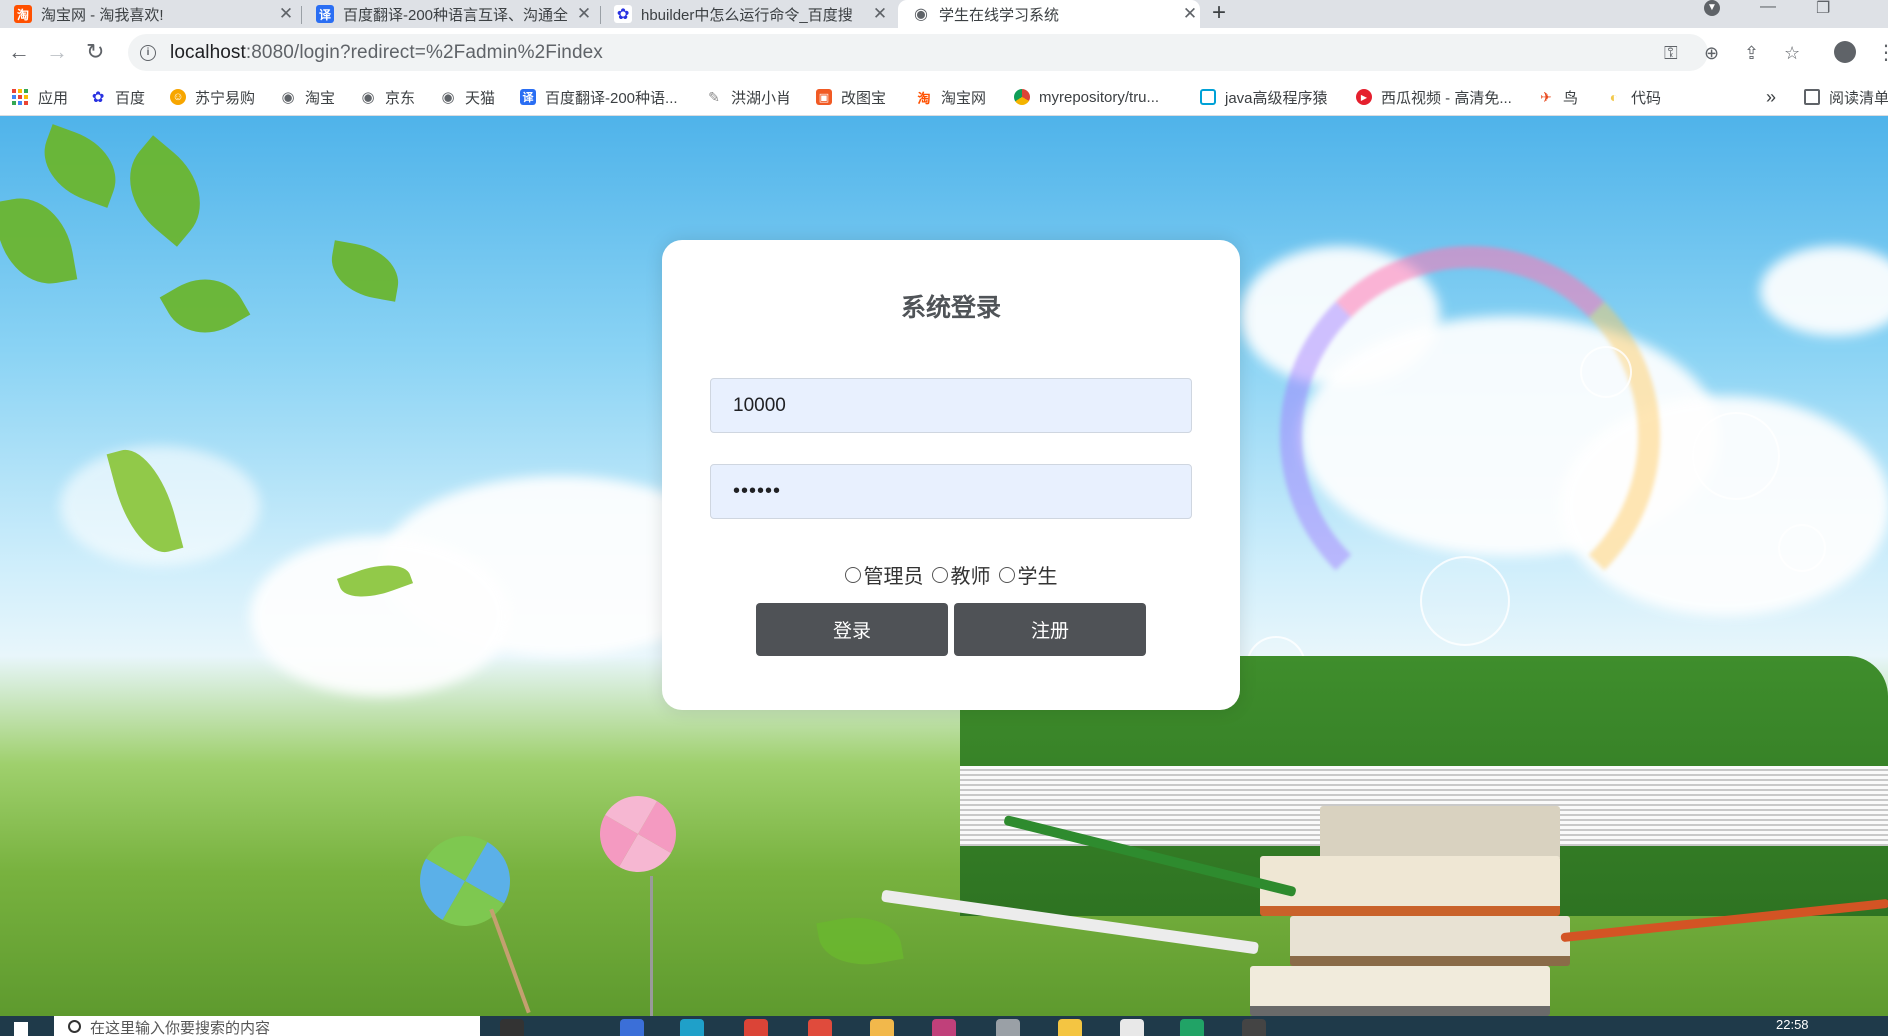 Image resolution: width=1888 pixels, height=1036 pixels. I want to click on login-card: 系统登录 10000 •••••• 管理员 教师 学生 登录 注册, so click(951, 475).